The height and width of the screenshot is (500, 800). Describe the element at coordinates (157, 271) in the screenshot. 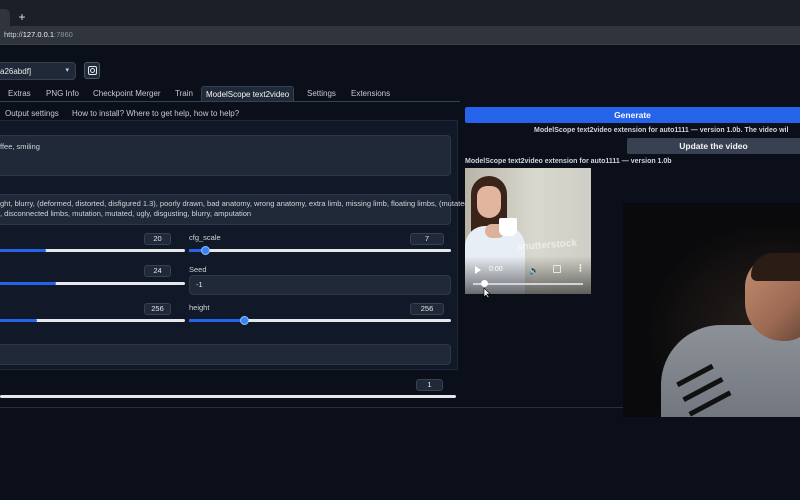

I see `frames-number-input: 24` at that location.